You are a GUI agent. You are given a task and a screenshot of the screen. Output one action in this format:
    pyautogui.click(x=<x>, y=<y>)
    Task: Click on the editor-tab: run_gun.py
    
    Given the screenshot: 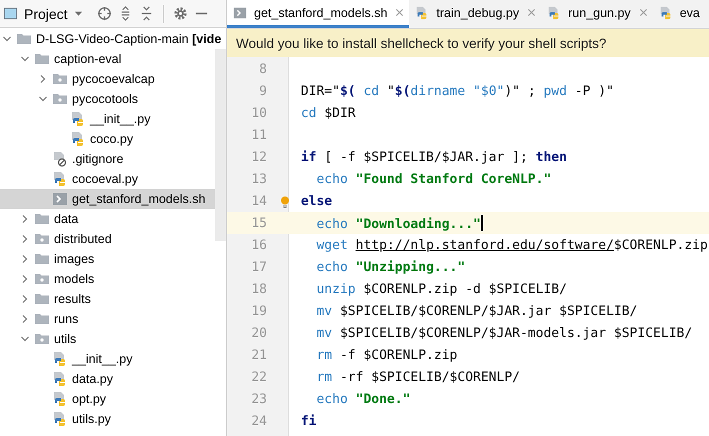 What is the action you would take?
    pyautogui.click(x=597, y=14)
    